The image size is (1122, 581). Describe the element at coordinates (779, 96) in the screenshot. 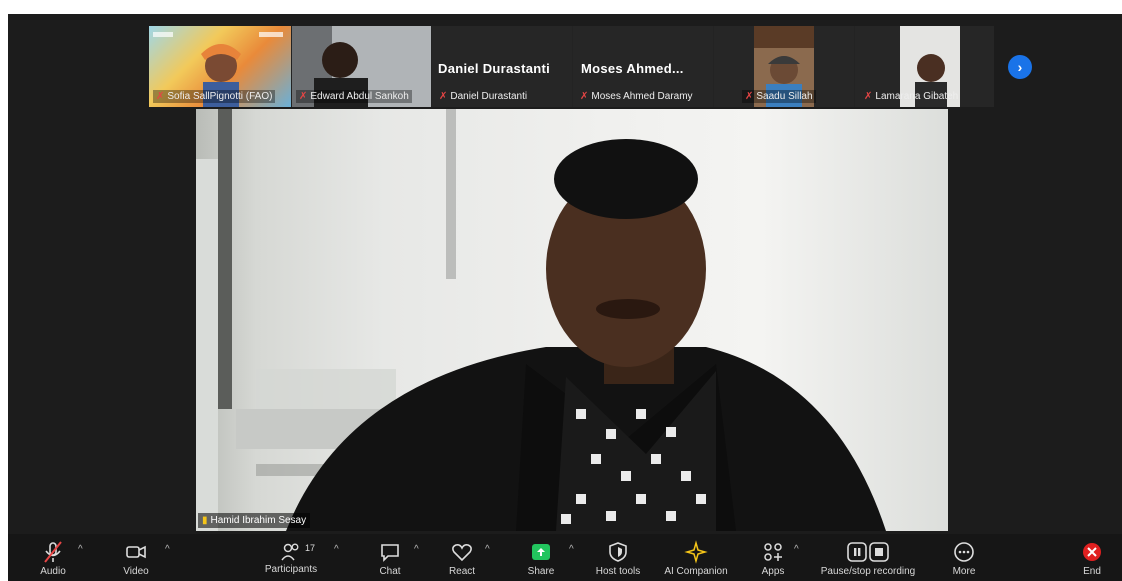

I see `participant-name: ✗ Saadu Sillah` at that location.